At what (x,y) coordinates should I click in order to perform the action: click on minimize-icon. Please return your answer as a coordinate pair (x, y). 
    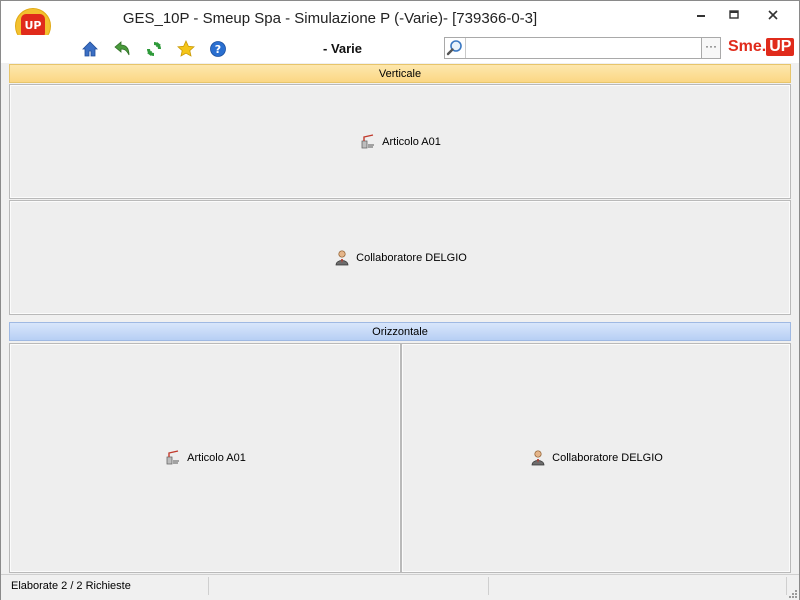
    Looking at the image, I should click on (701, 16).